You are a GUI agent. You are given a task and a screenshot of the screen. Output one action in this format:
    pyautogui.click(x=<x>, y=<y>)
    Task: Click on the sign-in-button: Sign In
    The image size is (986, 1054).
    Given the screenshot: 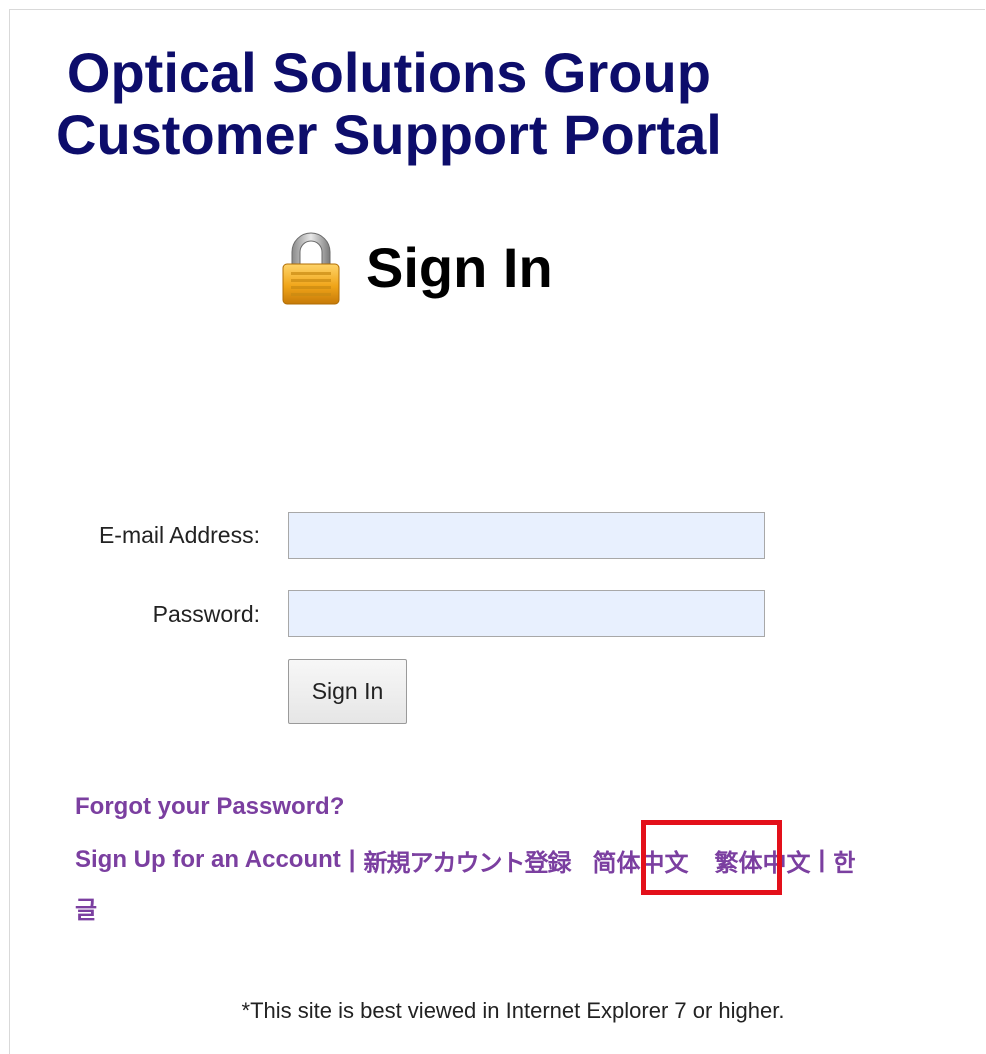 What is the action you would take?
    pyautogui.click(x=347, y=691)
    